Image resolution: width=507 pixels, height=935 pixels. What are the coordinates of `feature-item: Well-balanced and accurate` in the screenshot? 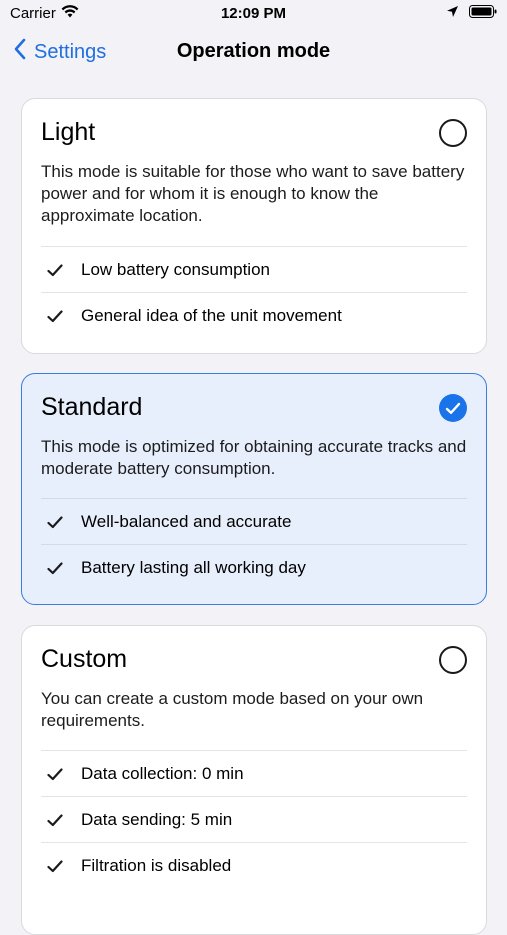 It's located at (254, 521).